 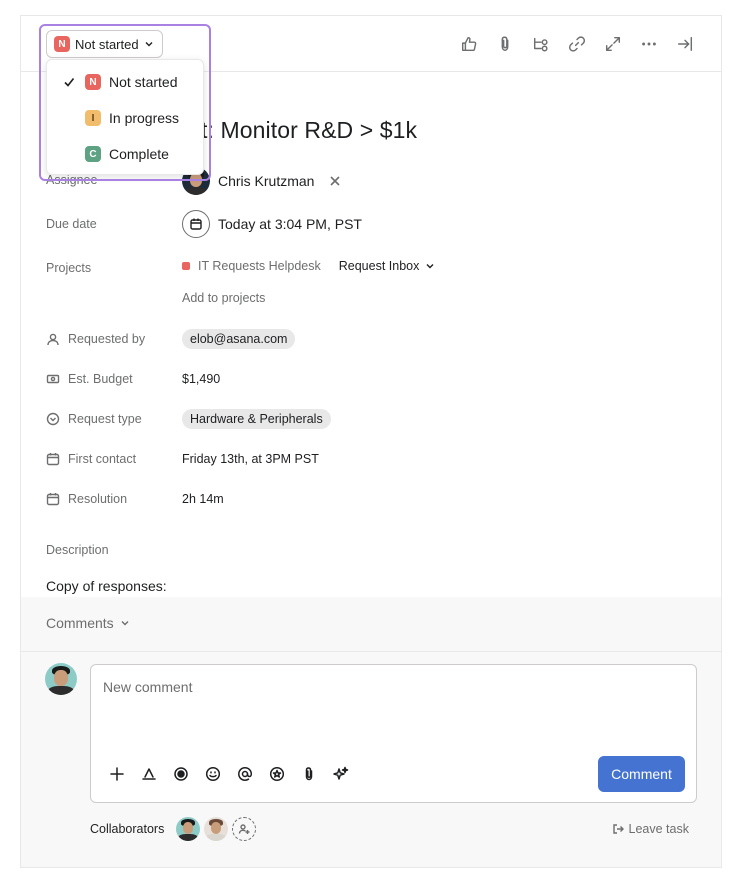 I want to click on projects-label-text: Projects, so click(x=69, y=268).